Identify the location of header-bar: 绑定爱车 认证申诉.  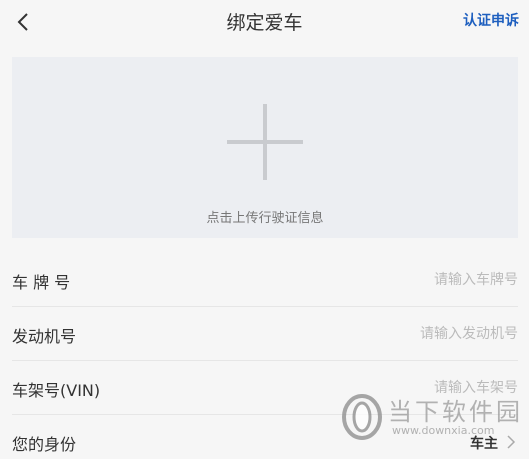
(264, 22).